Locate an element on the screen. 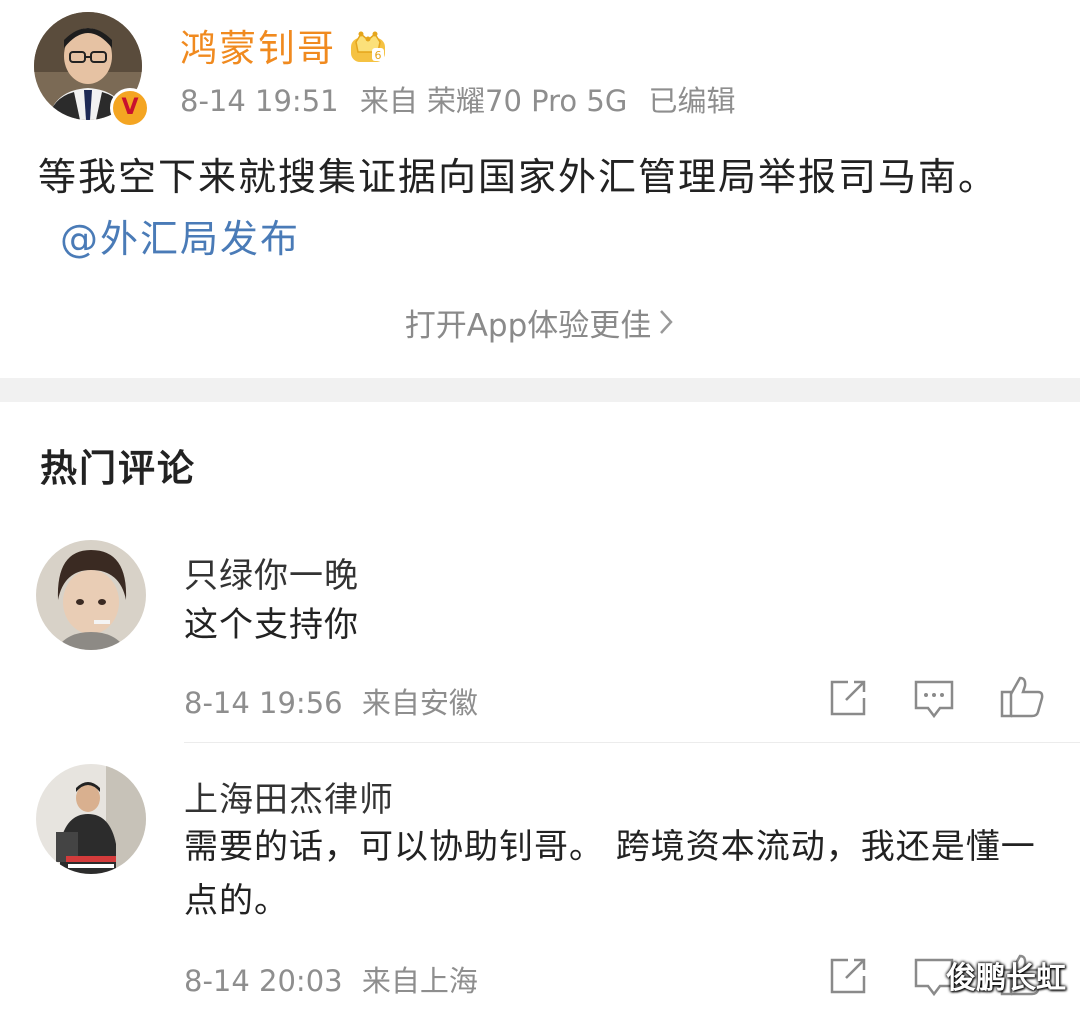  commenter-name: 只绿你一晚 is located at coordinates (271, 572).